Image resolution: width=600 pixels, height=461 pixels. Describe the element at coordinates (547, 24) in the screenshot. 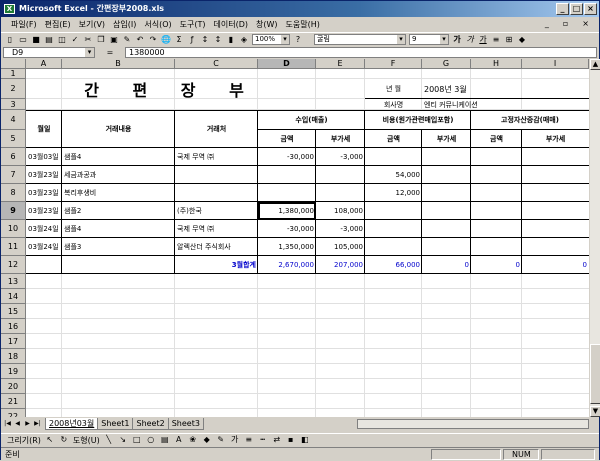

I see `doc-minimize-button: _` at that location.